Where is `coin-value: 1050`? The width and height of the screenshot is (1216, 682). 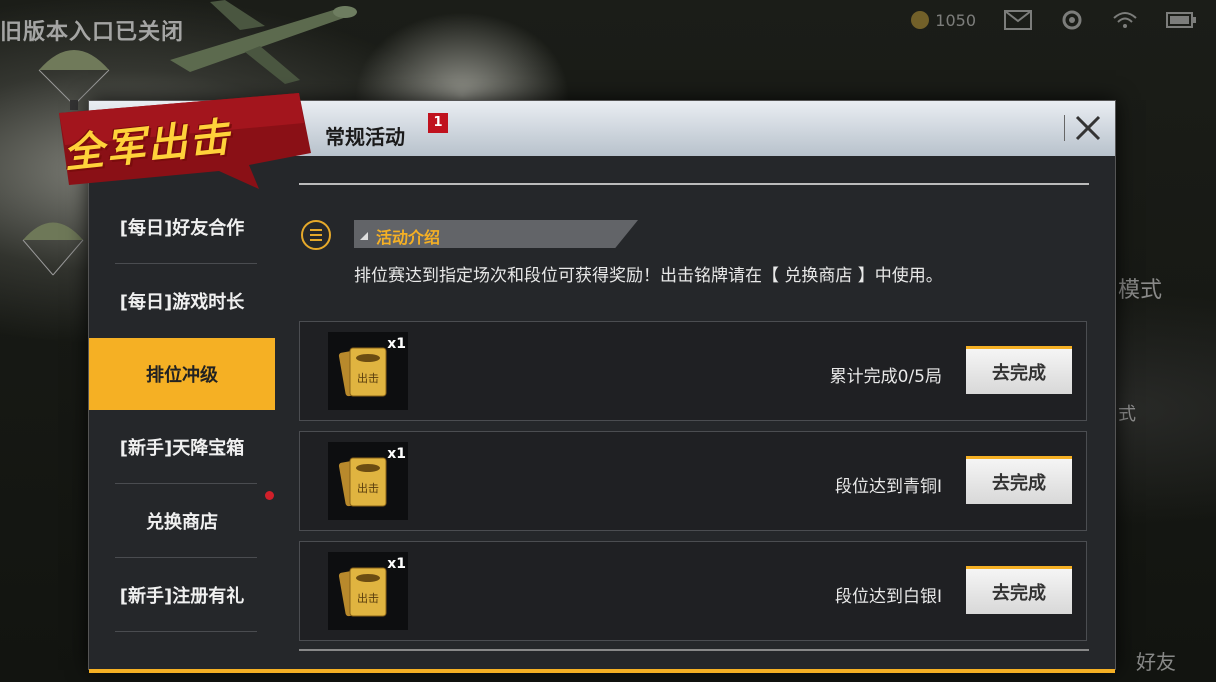 coin-value: 1050 is located at coordinates (955, 20).